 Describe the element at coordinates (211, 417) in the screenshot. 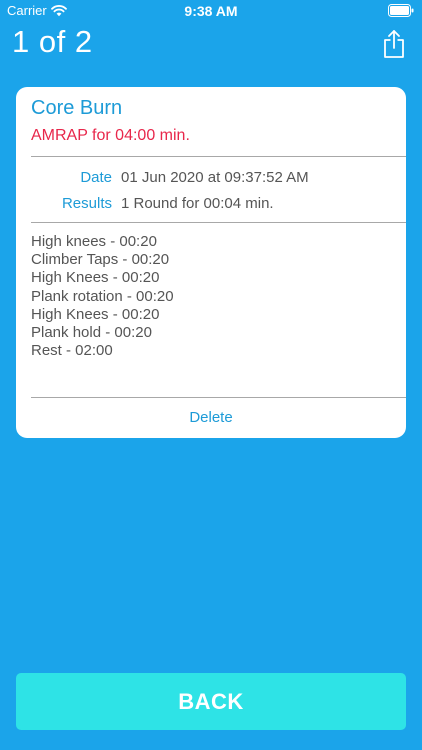

I see `delete-button: Delete` at that location.